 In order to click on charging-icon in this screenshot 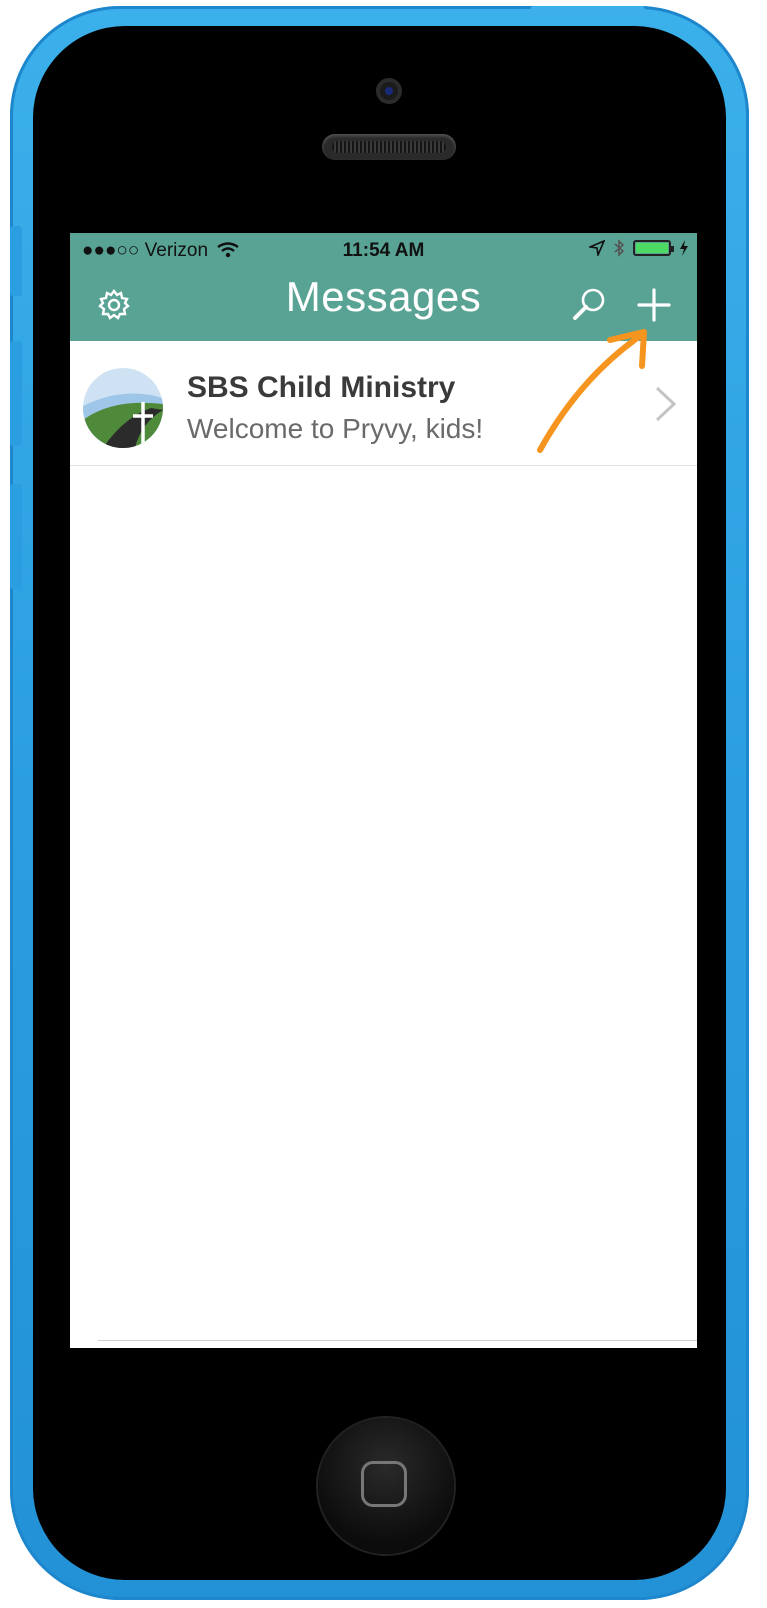, I will do `click(684, 248)`.